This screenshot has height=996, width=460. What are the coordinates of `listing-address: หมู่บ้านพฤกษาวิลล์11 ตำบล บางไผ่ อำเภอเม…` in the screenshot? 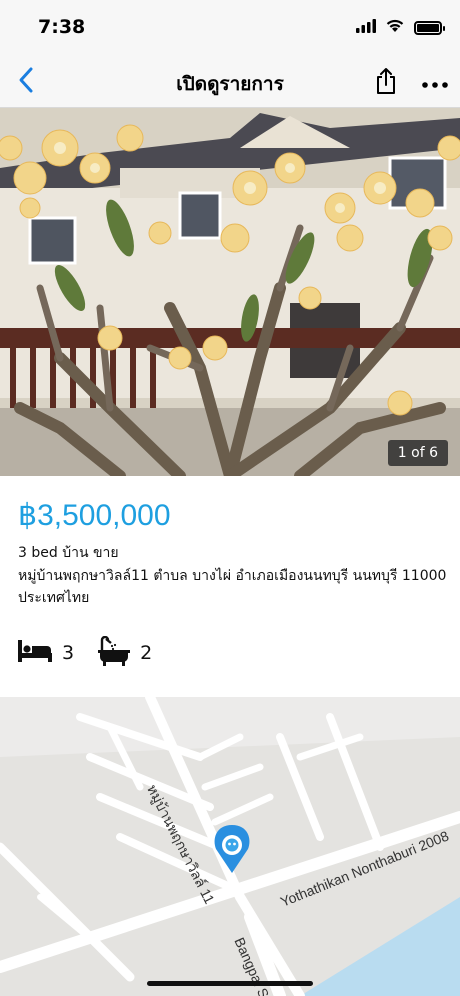 It's located at (232, 587).